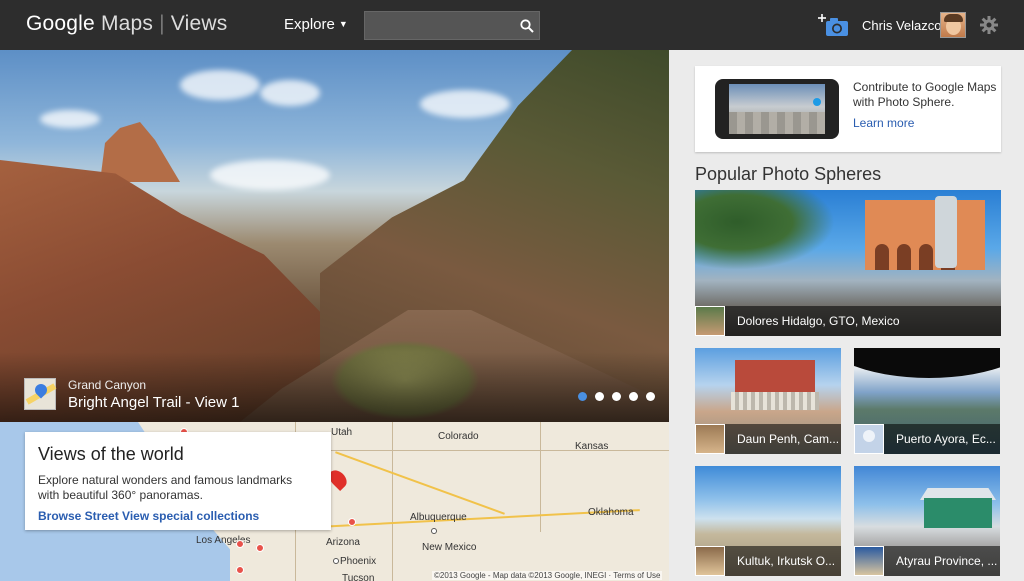 This screenshot has height=581, width=1024. I want to click on gear-icon, so click(989, 25).